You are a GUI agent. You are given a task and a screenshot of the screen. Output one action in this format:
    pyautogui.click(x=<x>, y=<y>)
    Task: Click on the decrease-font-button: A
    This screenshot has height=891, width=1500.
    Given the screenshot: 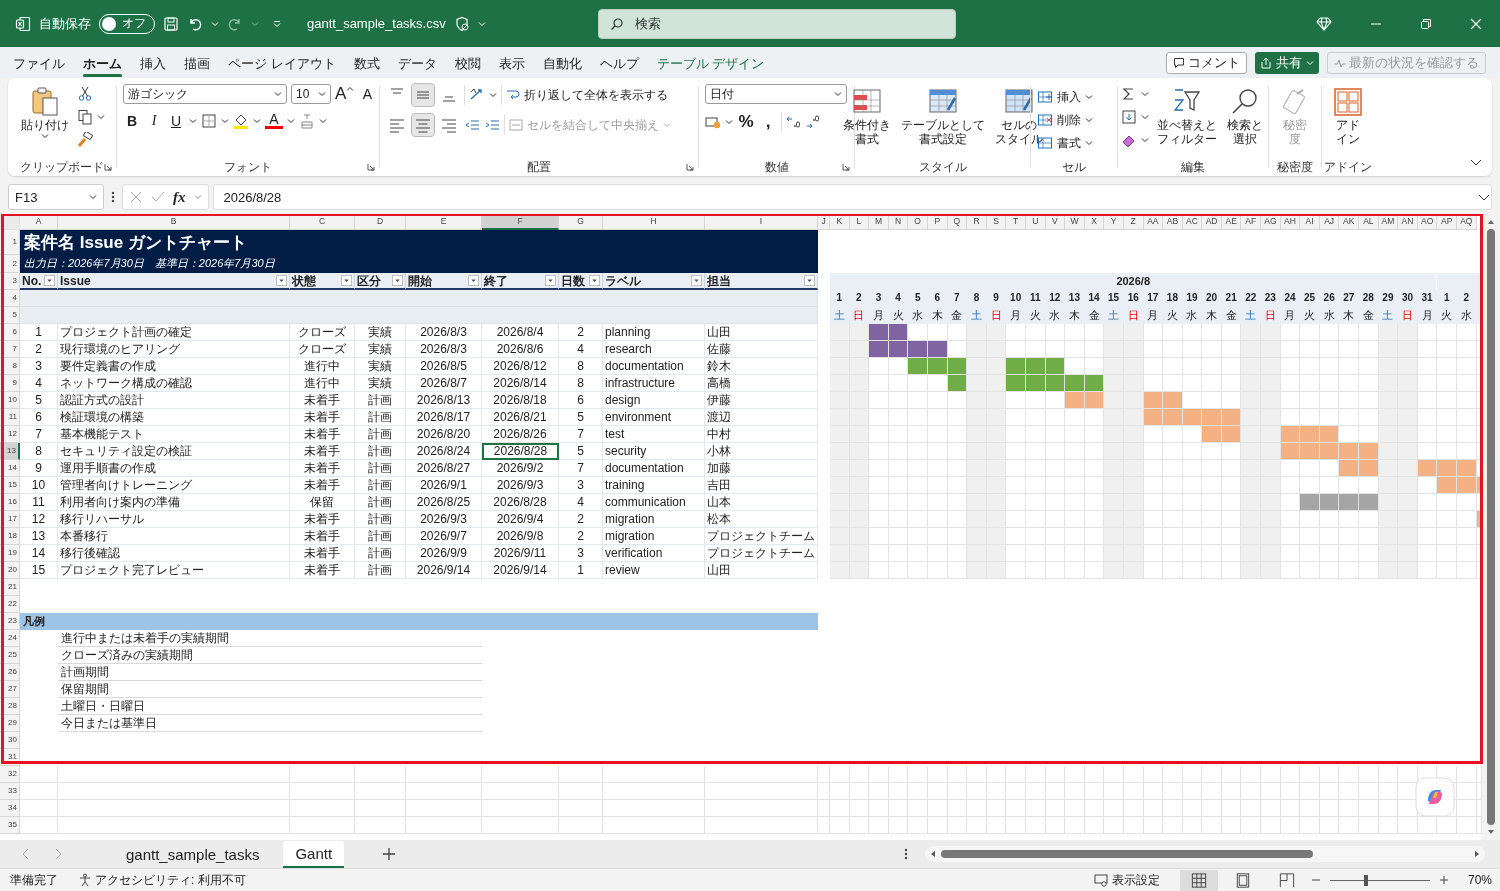 What is the action you would take?
    pyautogui.click(x=367, y=94)
    